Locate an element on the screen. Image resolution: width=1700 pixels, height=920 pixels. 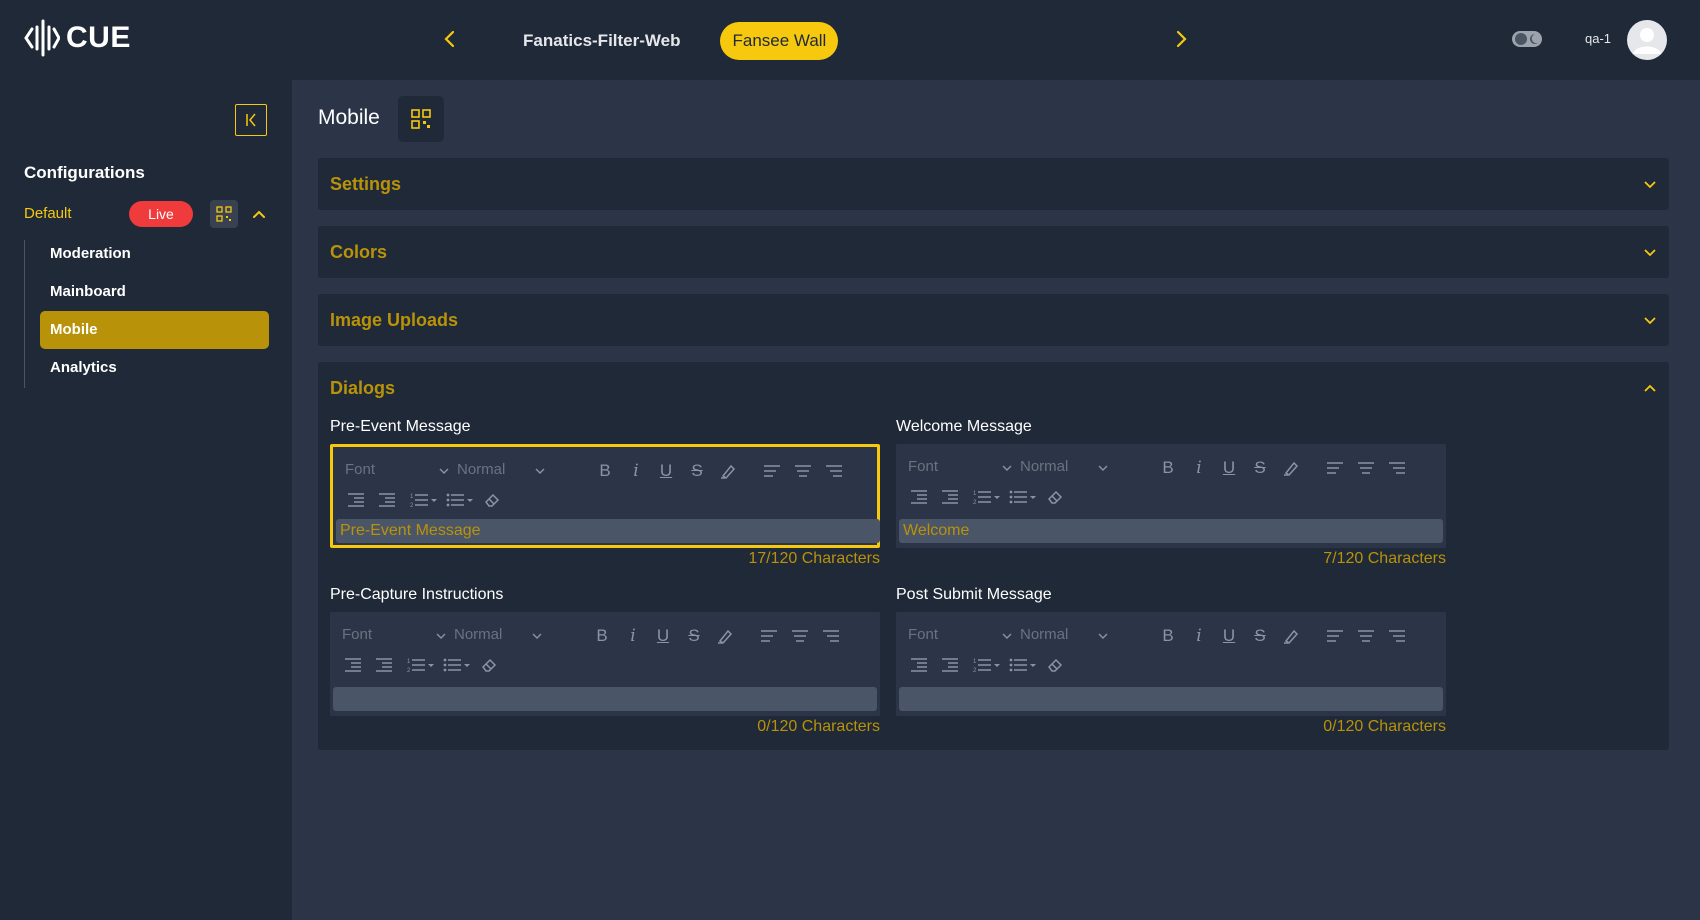
user-avatar-icon is located at coordinates (1647, 41).